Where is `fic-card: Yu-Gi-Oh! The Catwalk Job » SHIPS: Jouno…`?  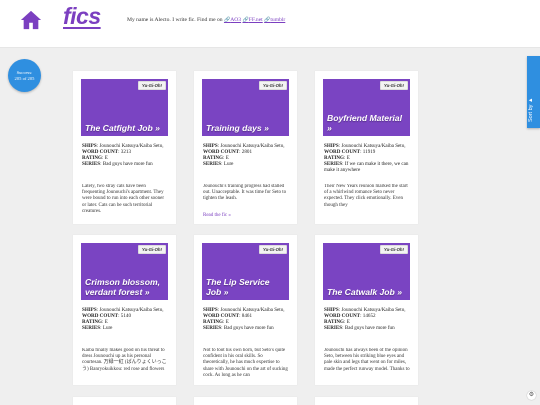
fic-card: Yu-Gi-Oh! The Catwalk Job » SHIPS: Jouno… is located at coordinates (366, 310).